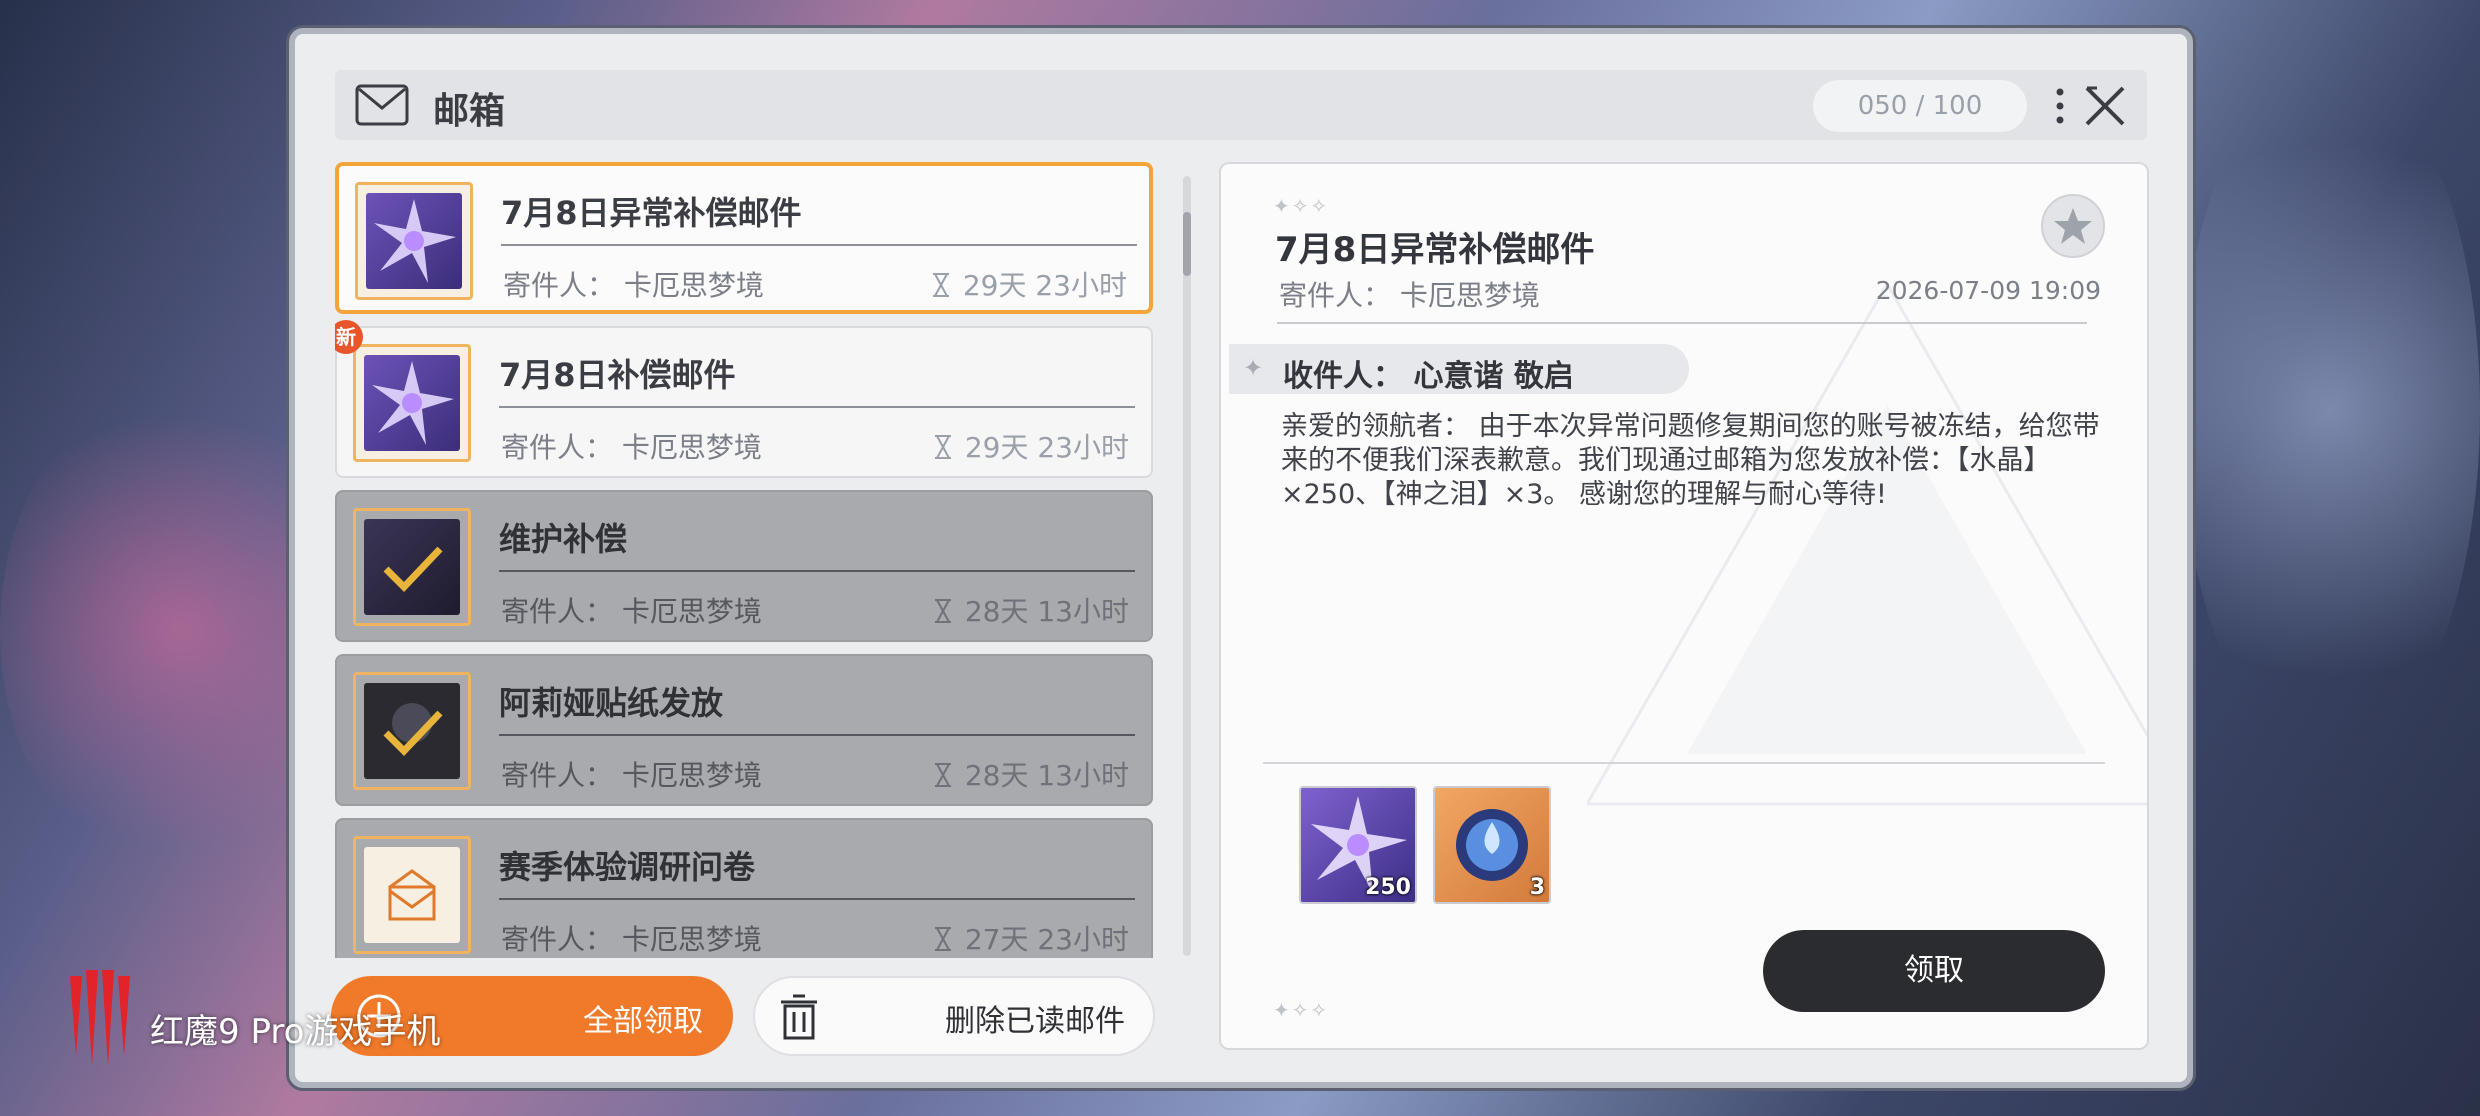 The width and height of the screenshot is (2480, 1116). What do you see at coordinates (617, 375) in the screenshot?
I see `mail-title: 7月8日补偿邮件` at bounding box center [617, 375].